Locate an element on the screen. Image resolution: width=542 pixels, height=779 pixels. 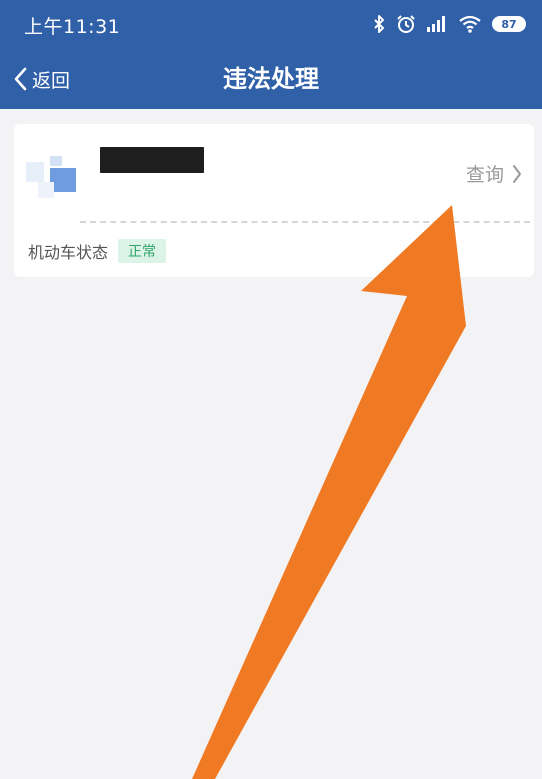
status-time: 上午11:31 is located at coordinates (72, 27).